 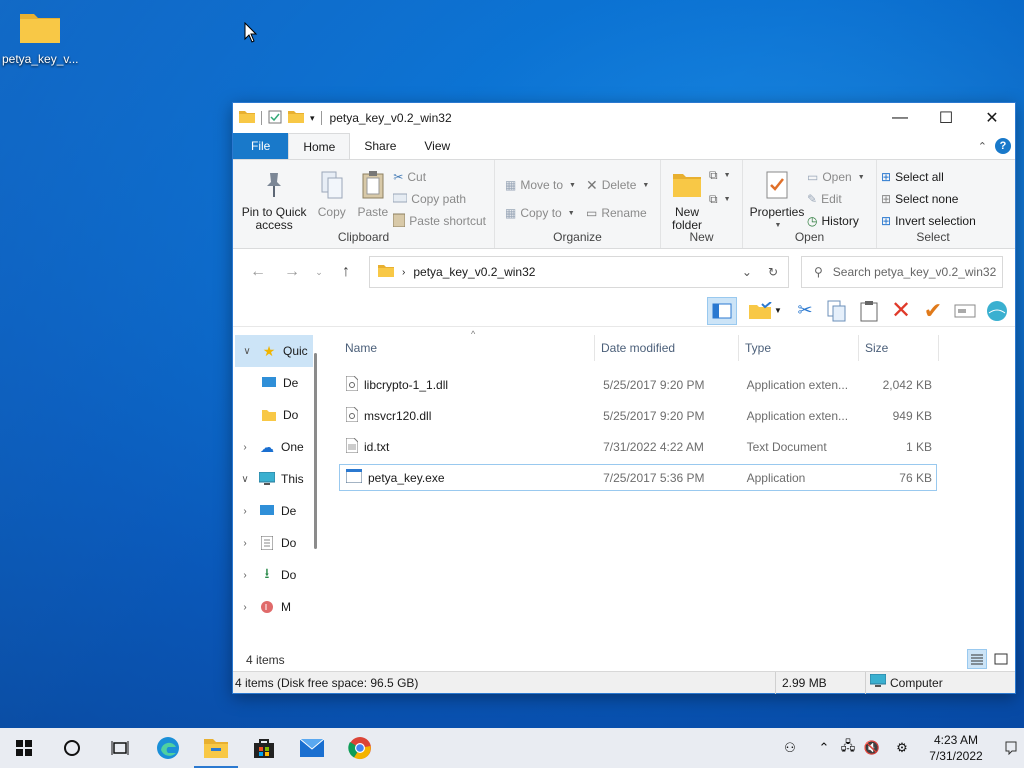 What do you see at coordinates (319, 272) in the screenshot?
I see `recent-locations-button: ⌄` at bounding box center [319, 272].